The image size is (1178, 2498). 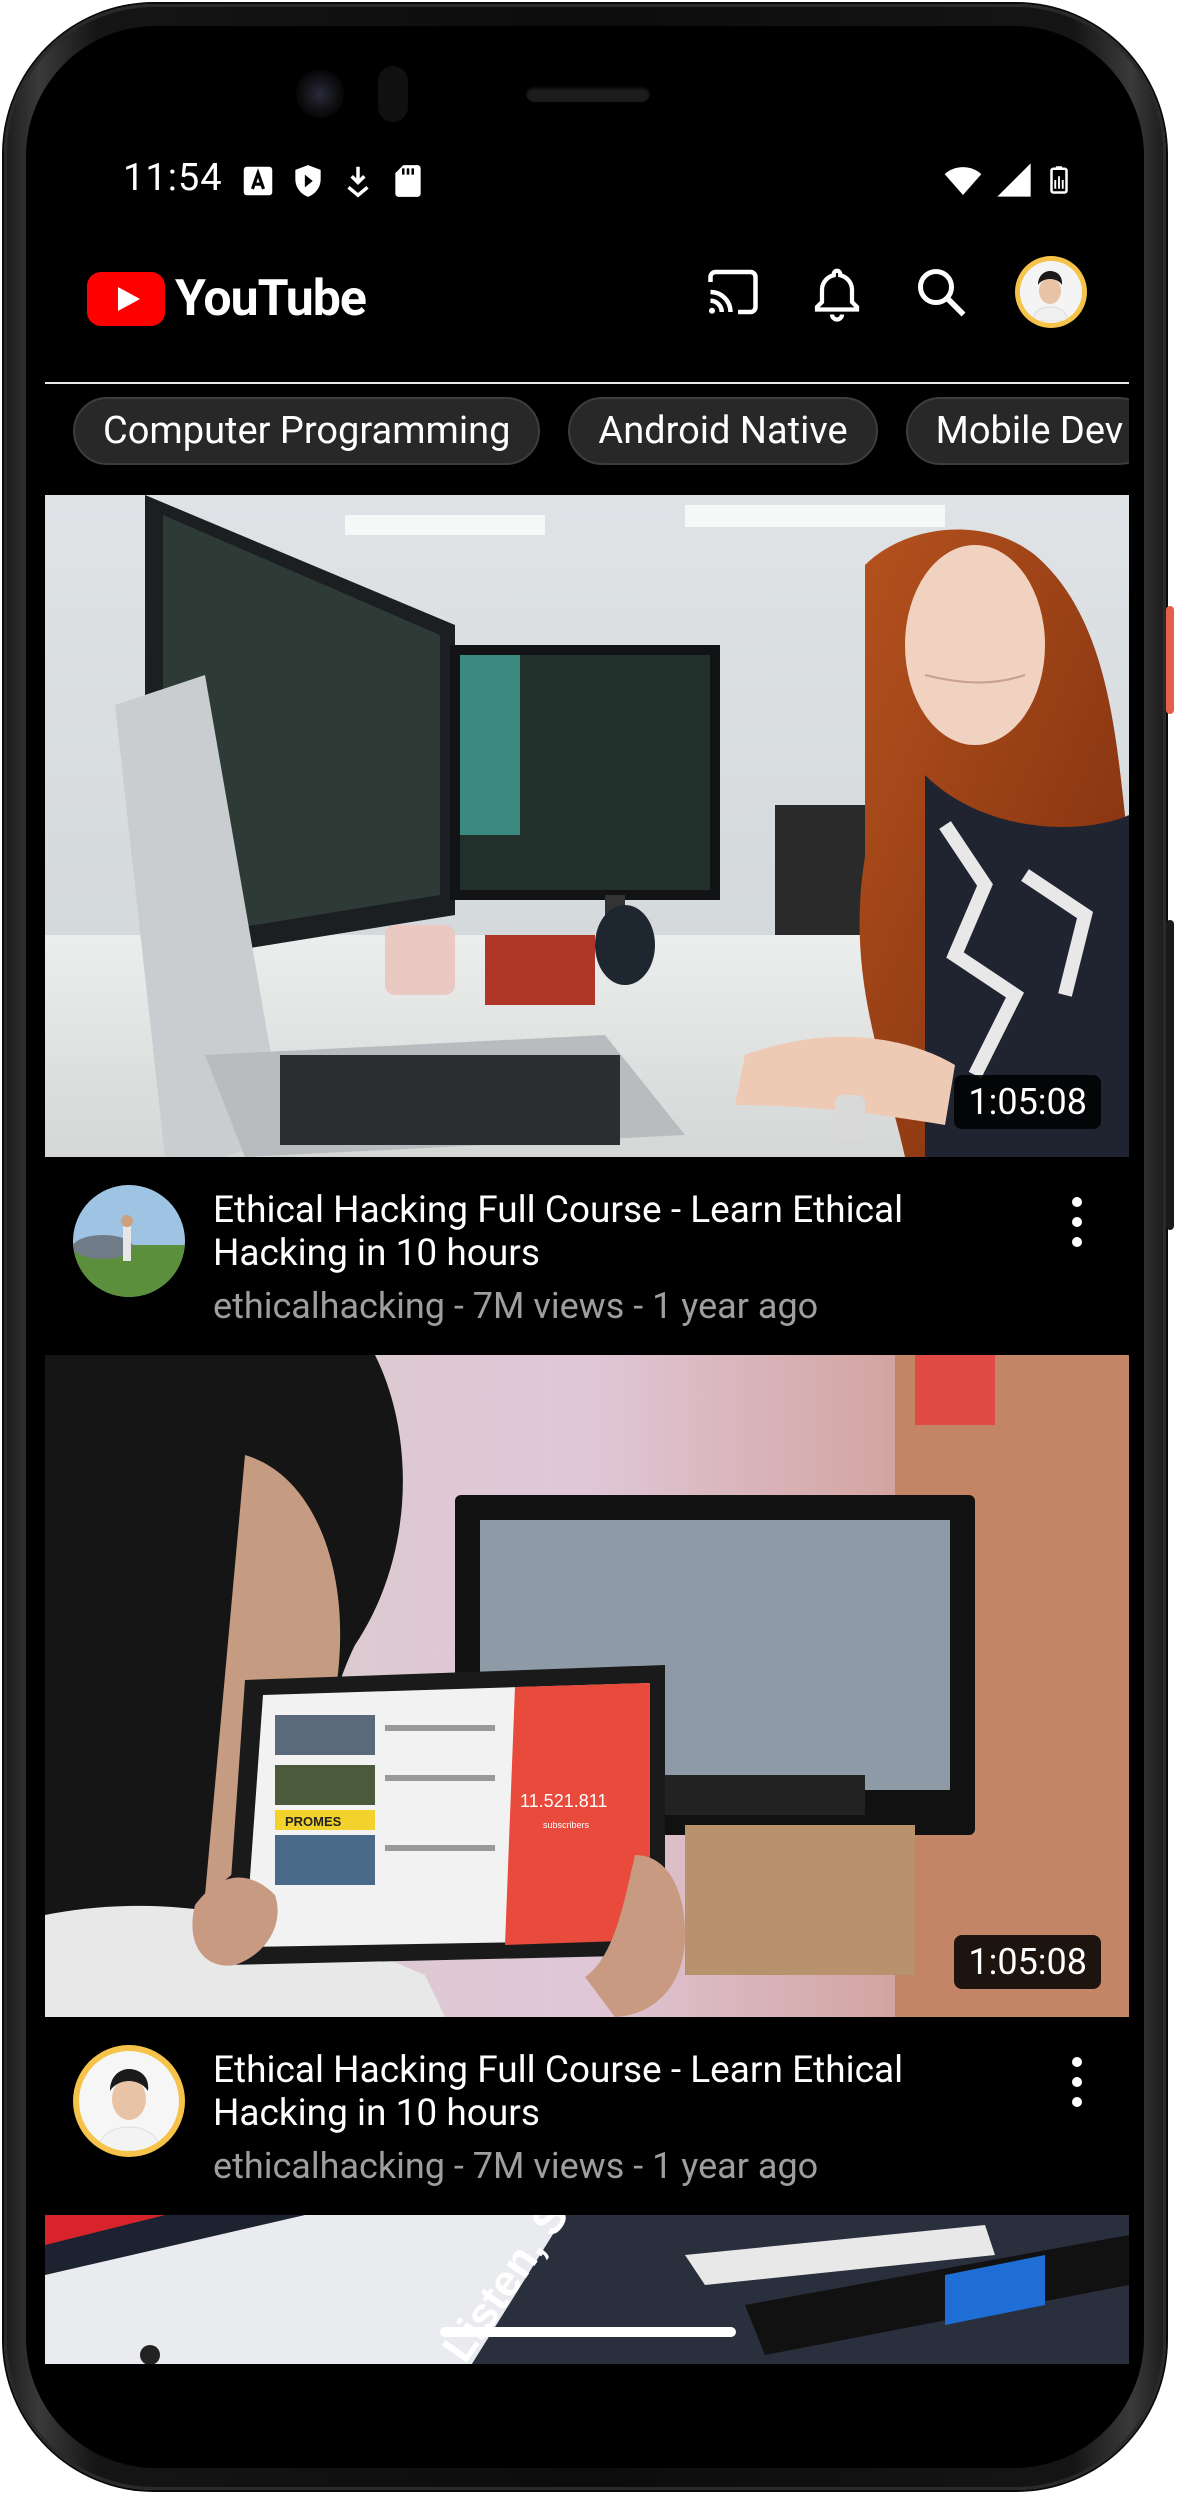 I want to click on volume-button, so click(x=1170, y=1075).